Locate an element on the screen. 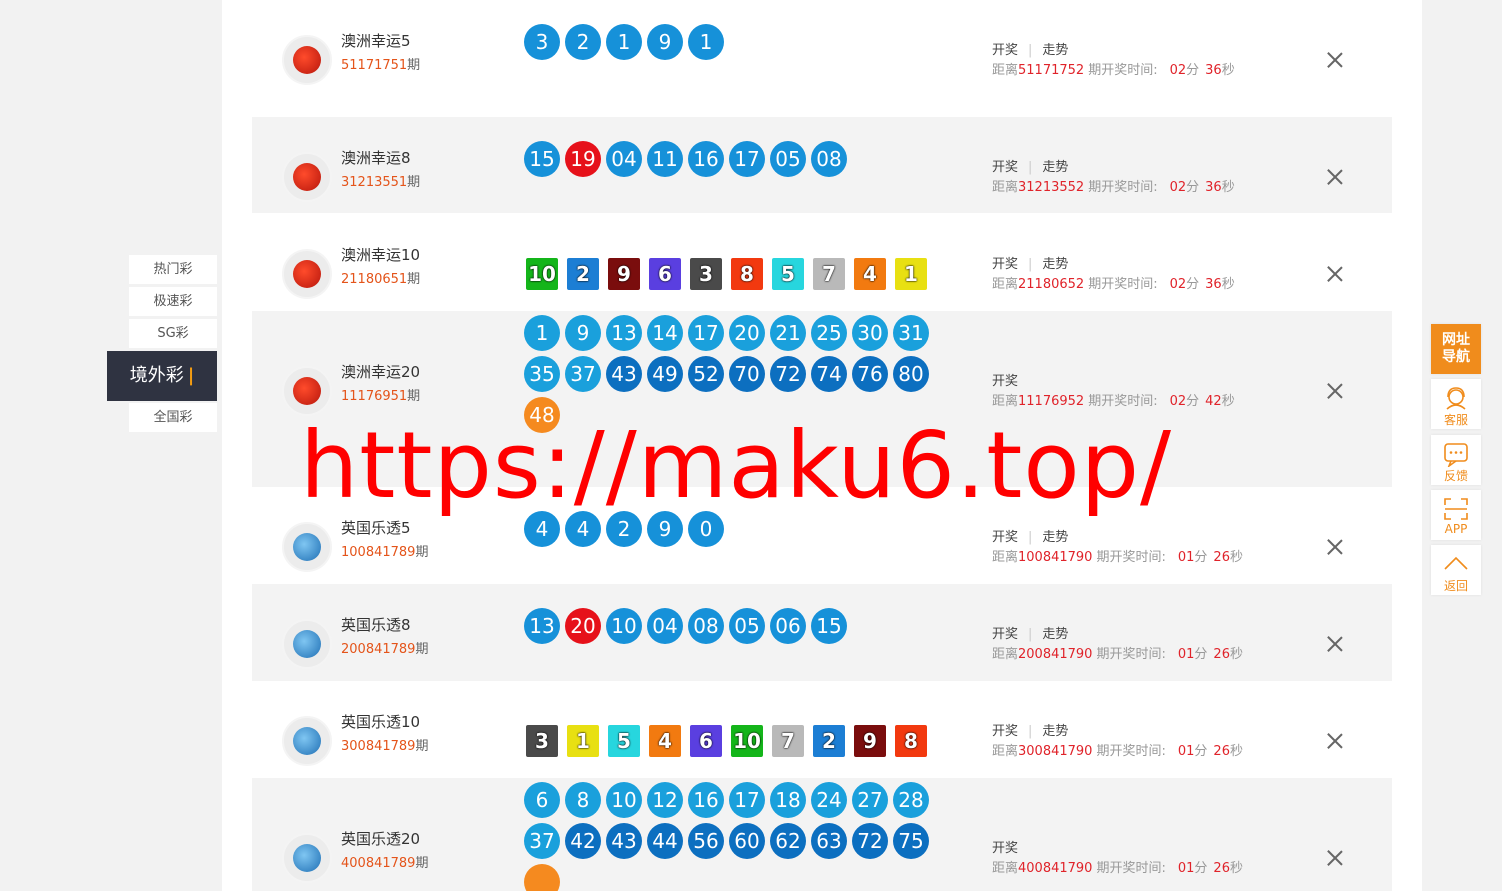 Image resolution: width=1502 pixels, height=891 pixels. app-download-button: APP is located at coordinates (1456, 515).